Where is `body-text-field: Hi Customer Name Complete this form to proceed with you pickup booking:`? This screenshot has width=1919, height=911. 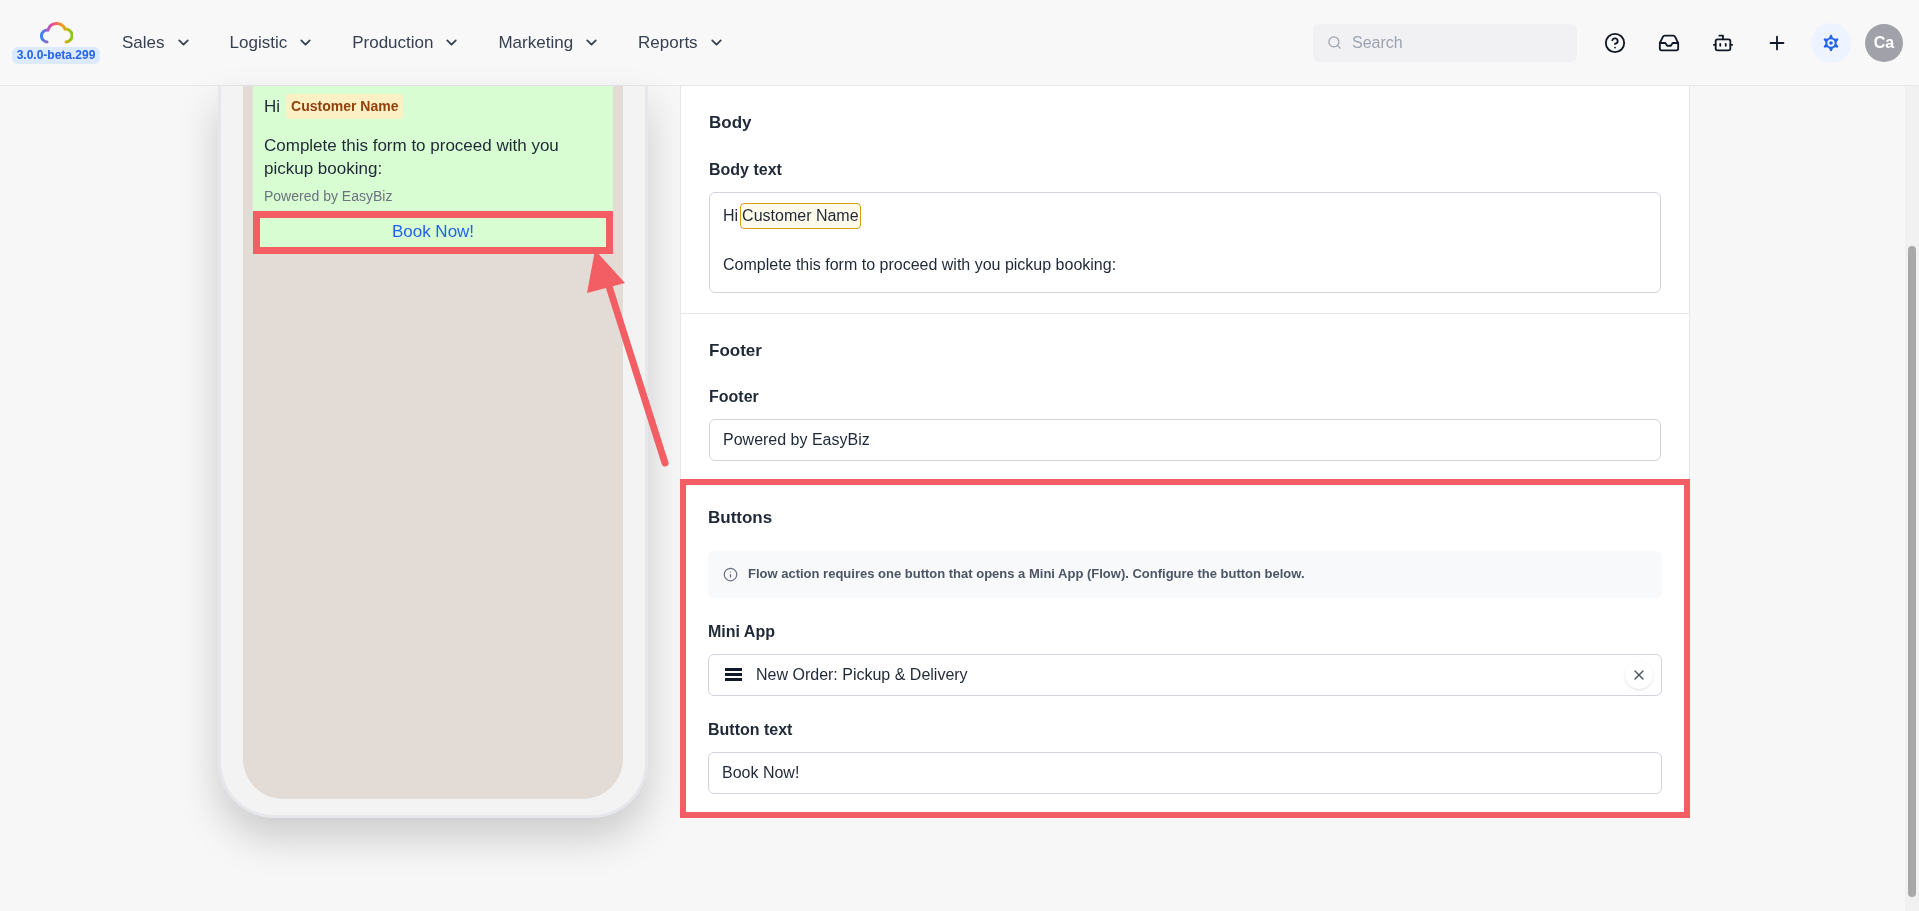
body-text-field: Hi Customer Name Complete this form to proceed with you pickup booking: is located at coordinates (1185, 242).